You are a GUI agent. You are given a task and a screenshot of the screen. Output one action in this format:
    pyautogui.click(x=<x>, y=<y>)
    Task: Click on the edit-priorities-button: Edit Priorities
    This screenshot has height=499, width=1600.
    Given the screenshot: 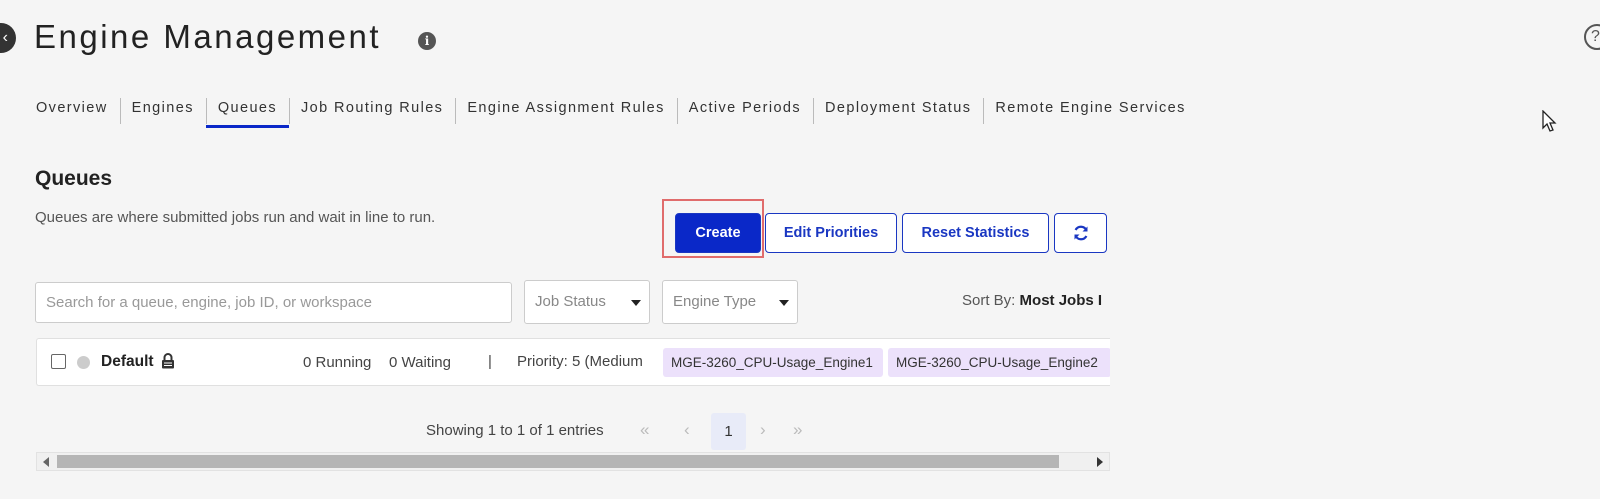 What is the action you would take?
    pyautogui.click(x=831, y=233)
    